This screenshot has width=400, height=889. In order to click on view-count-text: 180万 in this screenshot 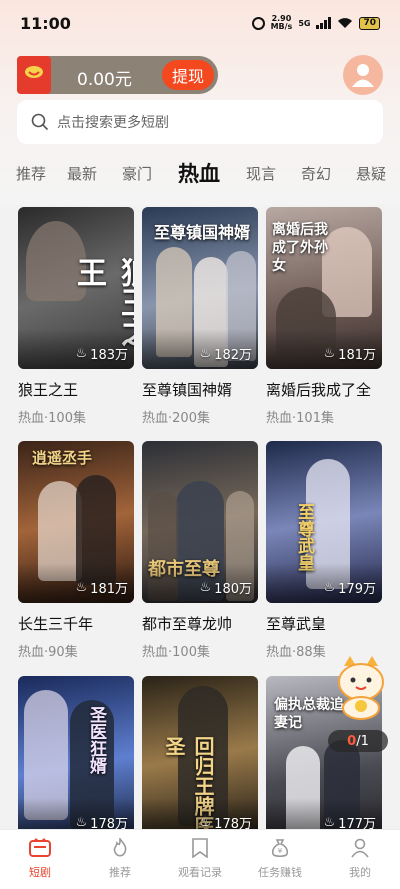, I will do `click(233, 589)`.